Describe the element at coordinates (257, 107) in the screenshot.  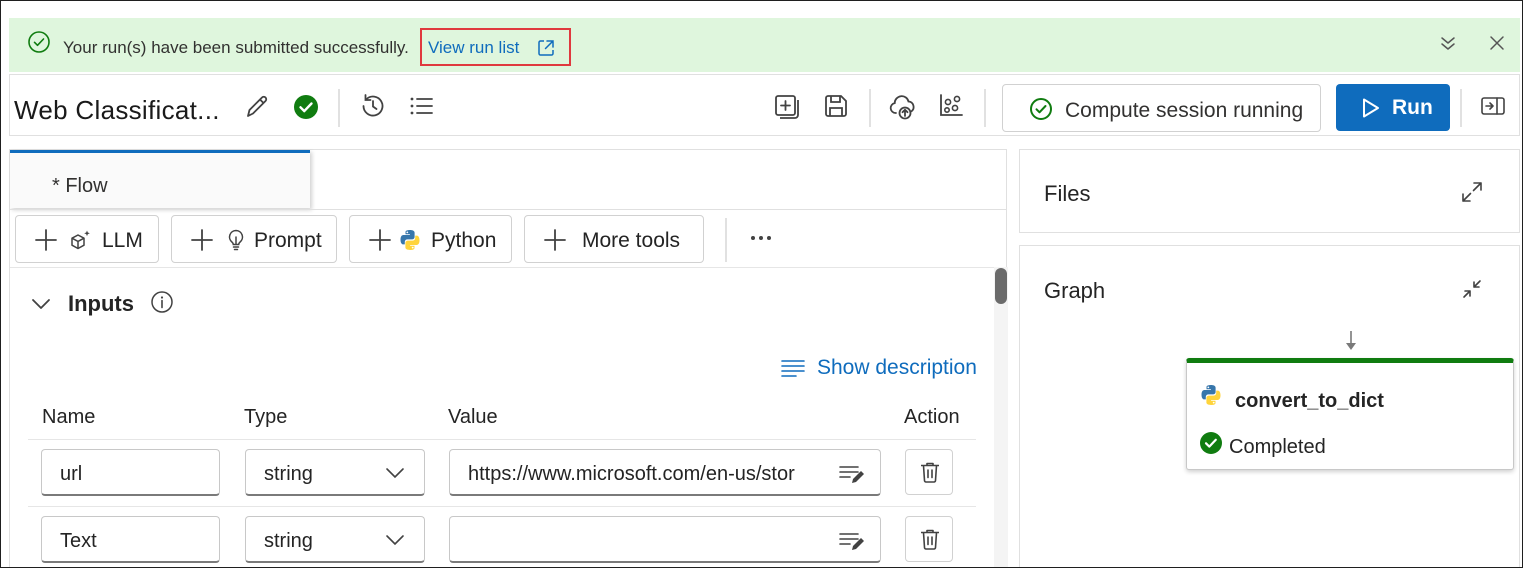
I see `edit-icon` at that location.